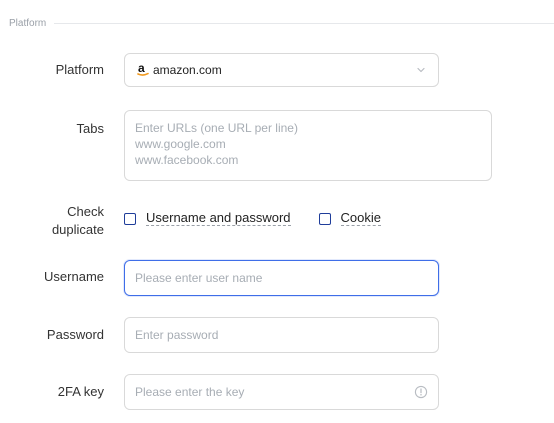  I want to click on section-divider, so click(304, 23).